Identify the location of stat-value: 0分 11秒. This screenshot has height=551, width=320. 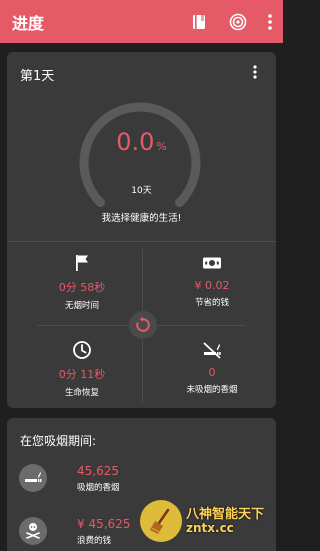
(82, 374).